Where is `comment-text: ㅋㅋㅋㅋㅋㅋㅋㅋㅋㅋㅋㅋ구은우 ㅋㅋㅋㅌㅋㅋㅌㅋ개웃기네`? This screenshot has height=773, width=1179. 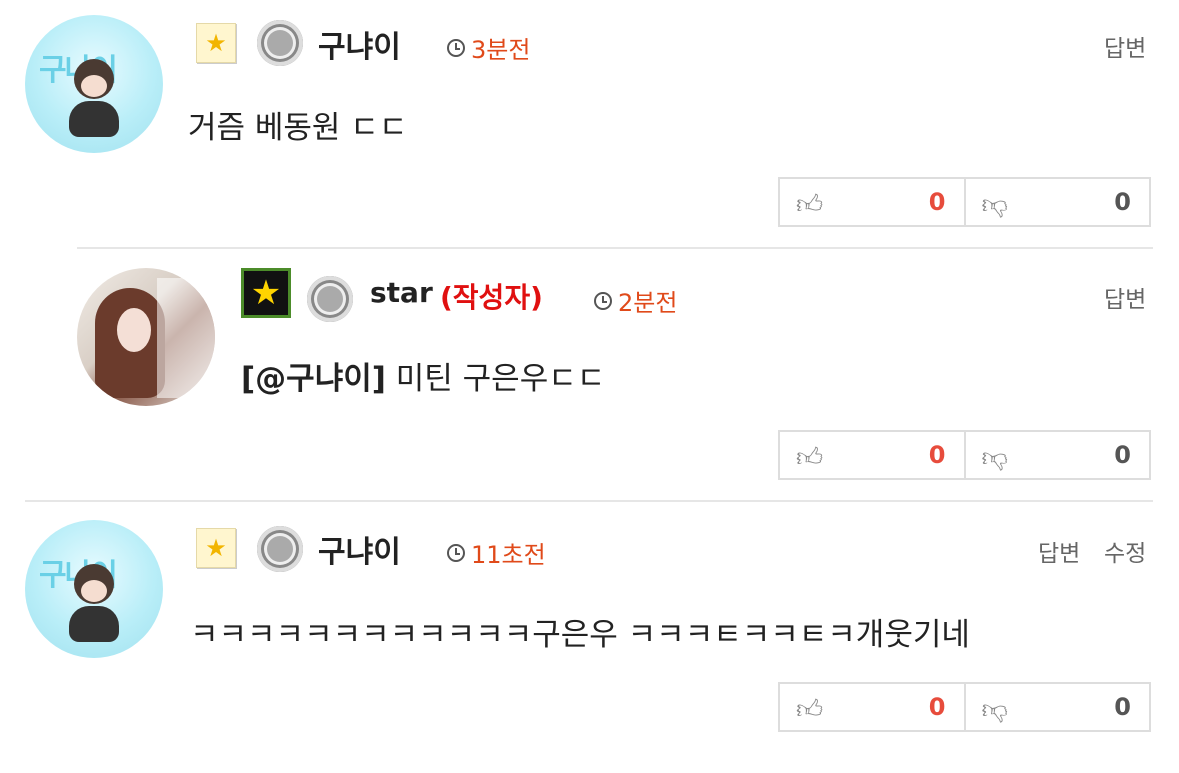
comment-text: ㅋㅋㅋㅋㅋㅋㅋㅋㅋㅋㅋㅋ구은우 ㅋㅋㅋㅌㅋㅋㅌㅋ개웃기네 is located at coordinates (580, 635).